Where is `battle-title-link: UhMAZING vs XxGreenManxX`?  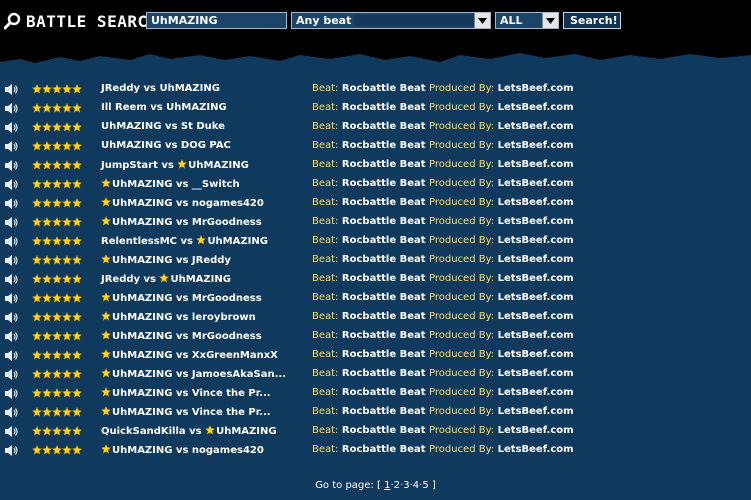
battle-title-link: UhMAZING vs XxGreenManxX is located at coordinates (189, 355).